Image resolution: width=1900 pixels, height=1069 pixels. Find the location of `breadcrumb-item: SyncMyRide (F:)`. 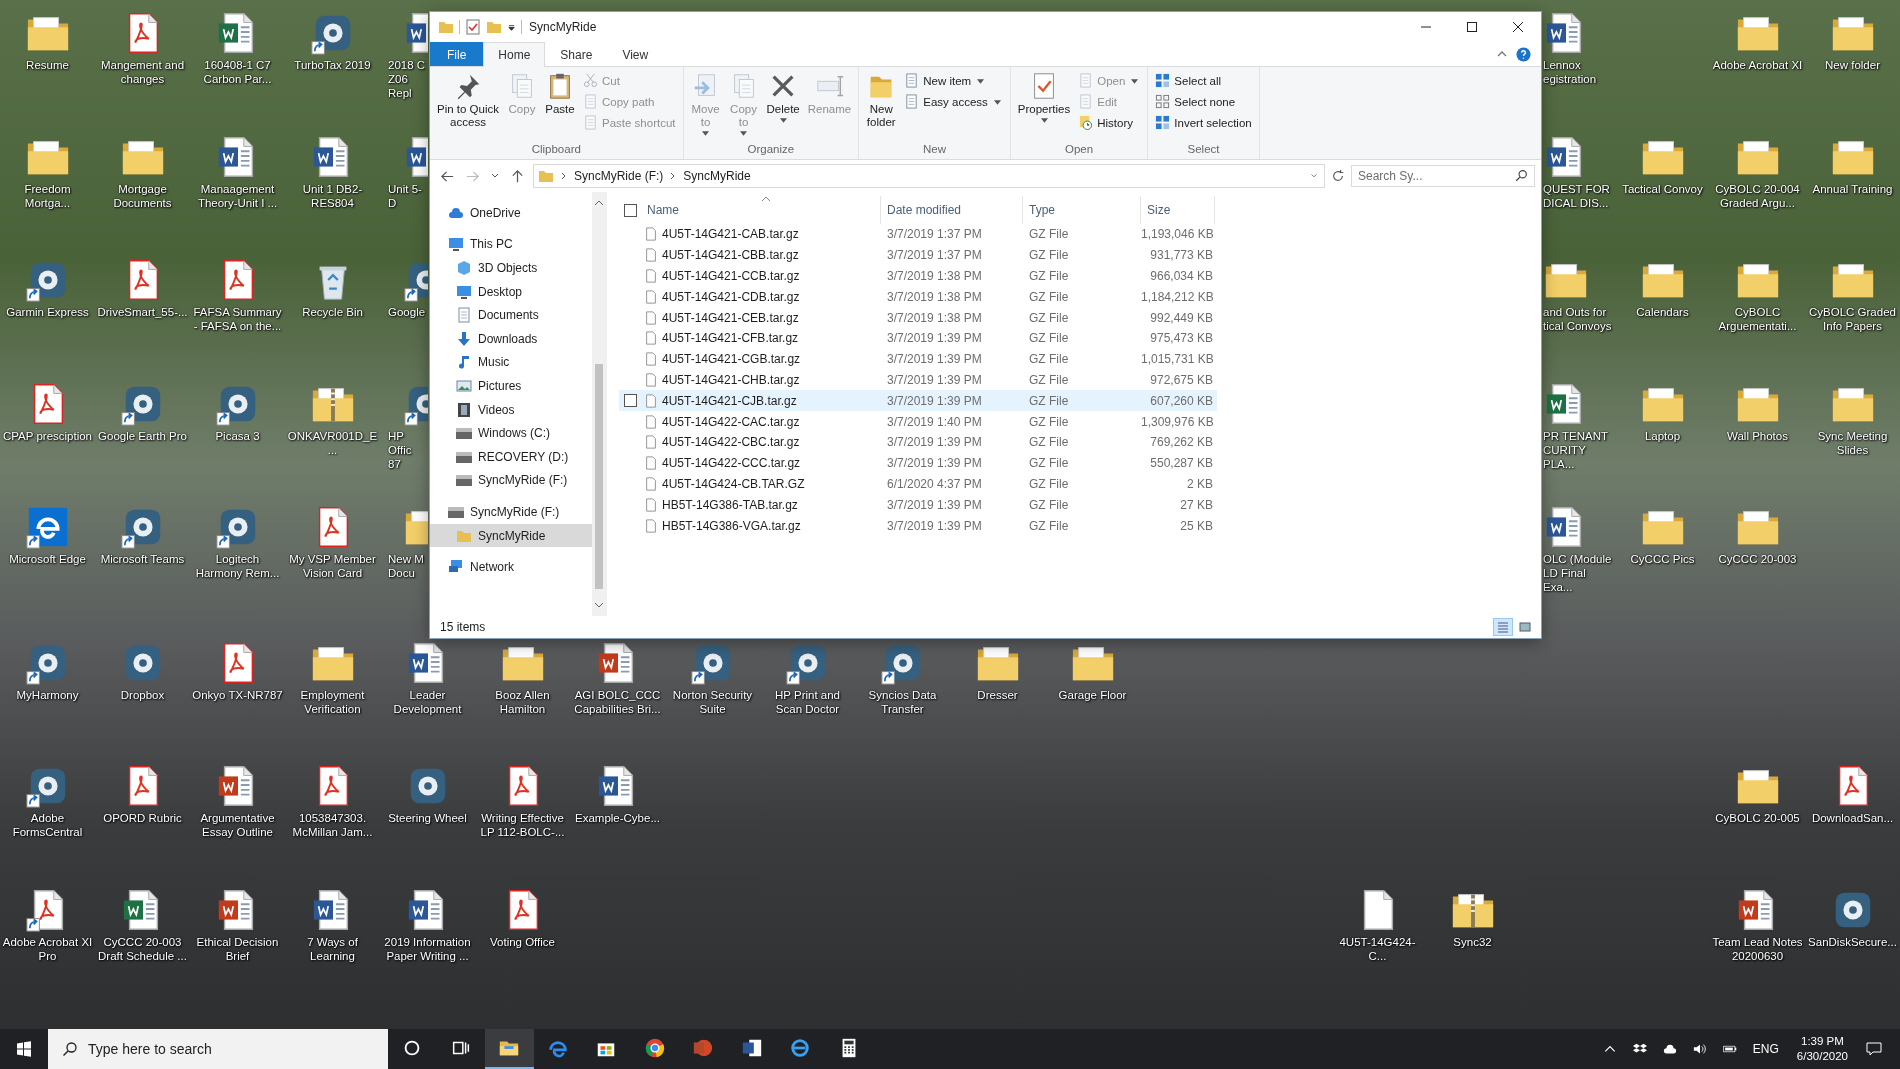

breadcrumb-item: SyncMyRide (F:) is located at coordinates (619, 176).